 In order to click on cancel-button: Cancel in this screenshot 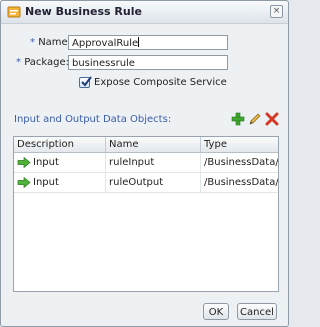, I will do `click(257, 311)`.